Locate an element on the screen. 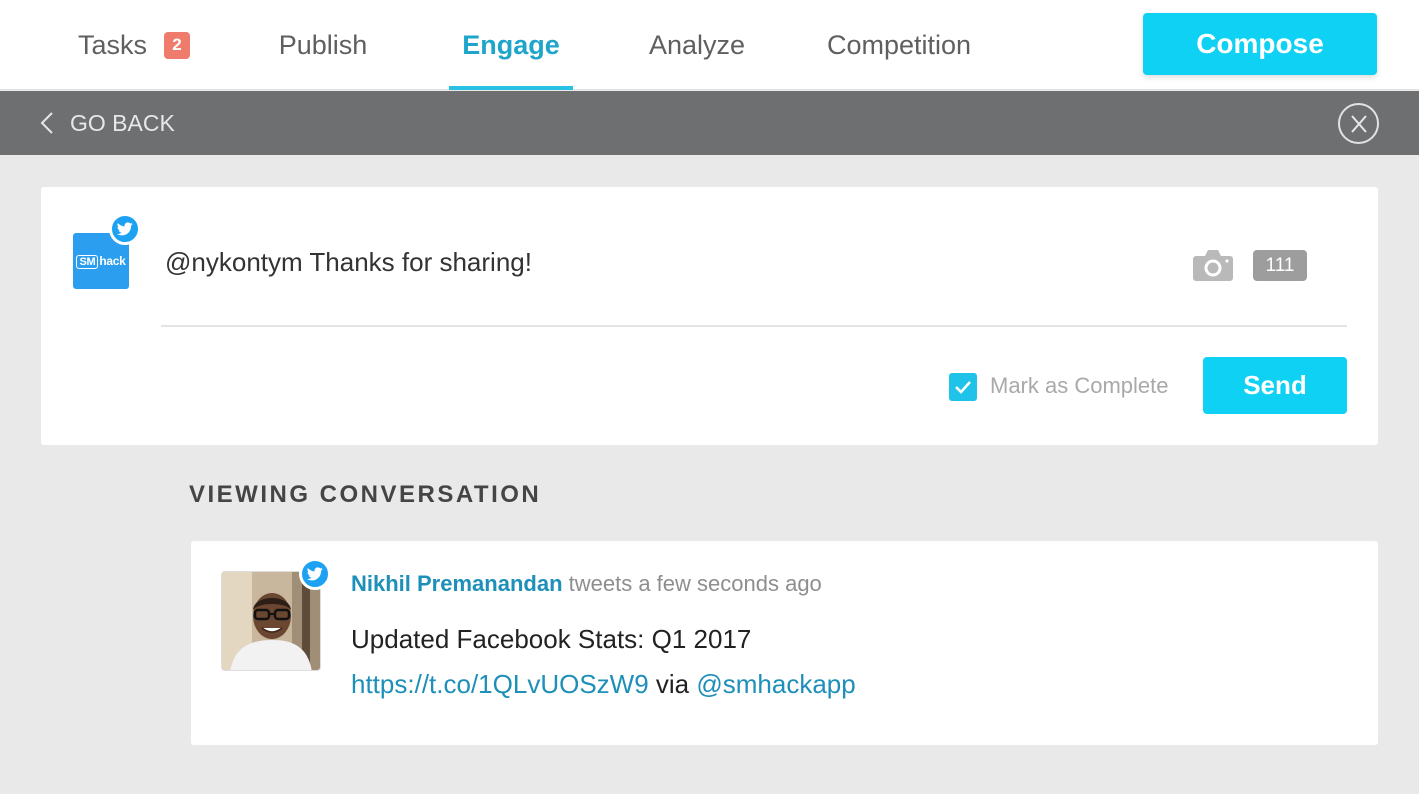 The height and width of the screenshot is (794, 1419). tab-publish-label: Publish is located at coordinates (323, 44).